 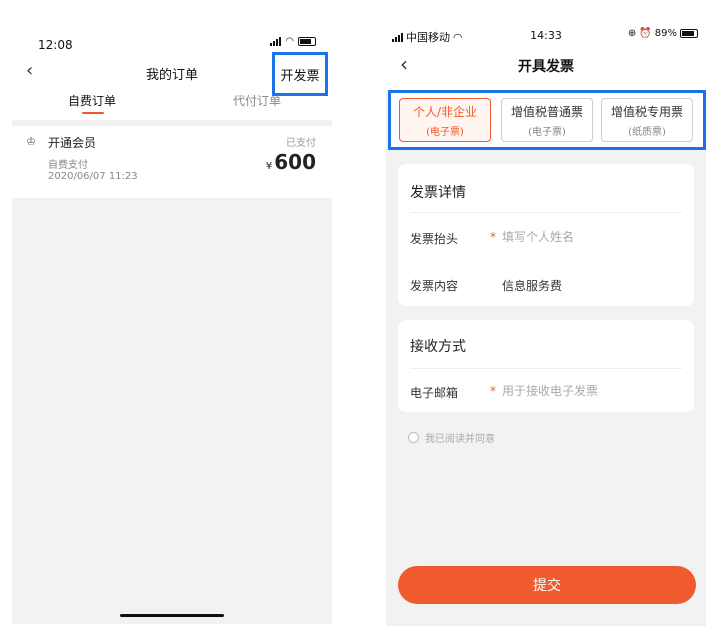 I want to click on status-right-group: ⊕ ⏰ 89%, so click(x=663, y=33).